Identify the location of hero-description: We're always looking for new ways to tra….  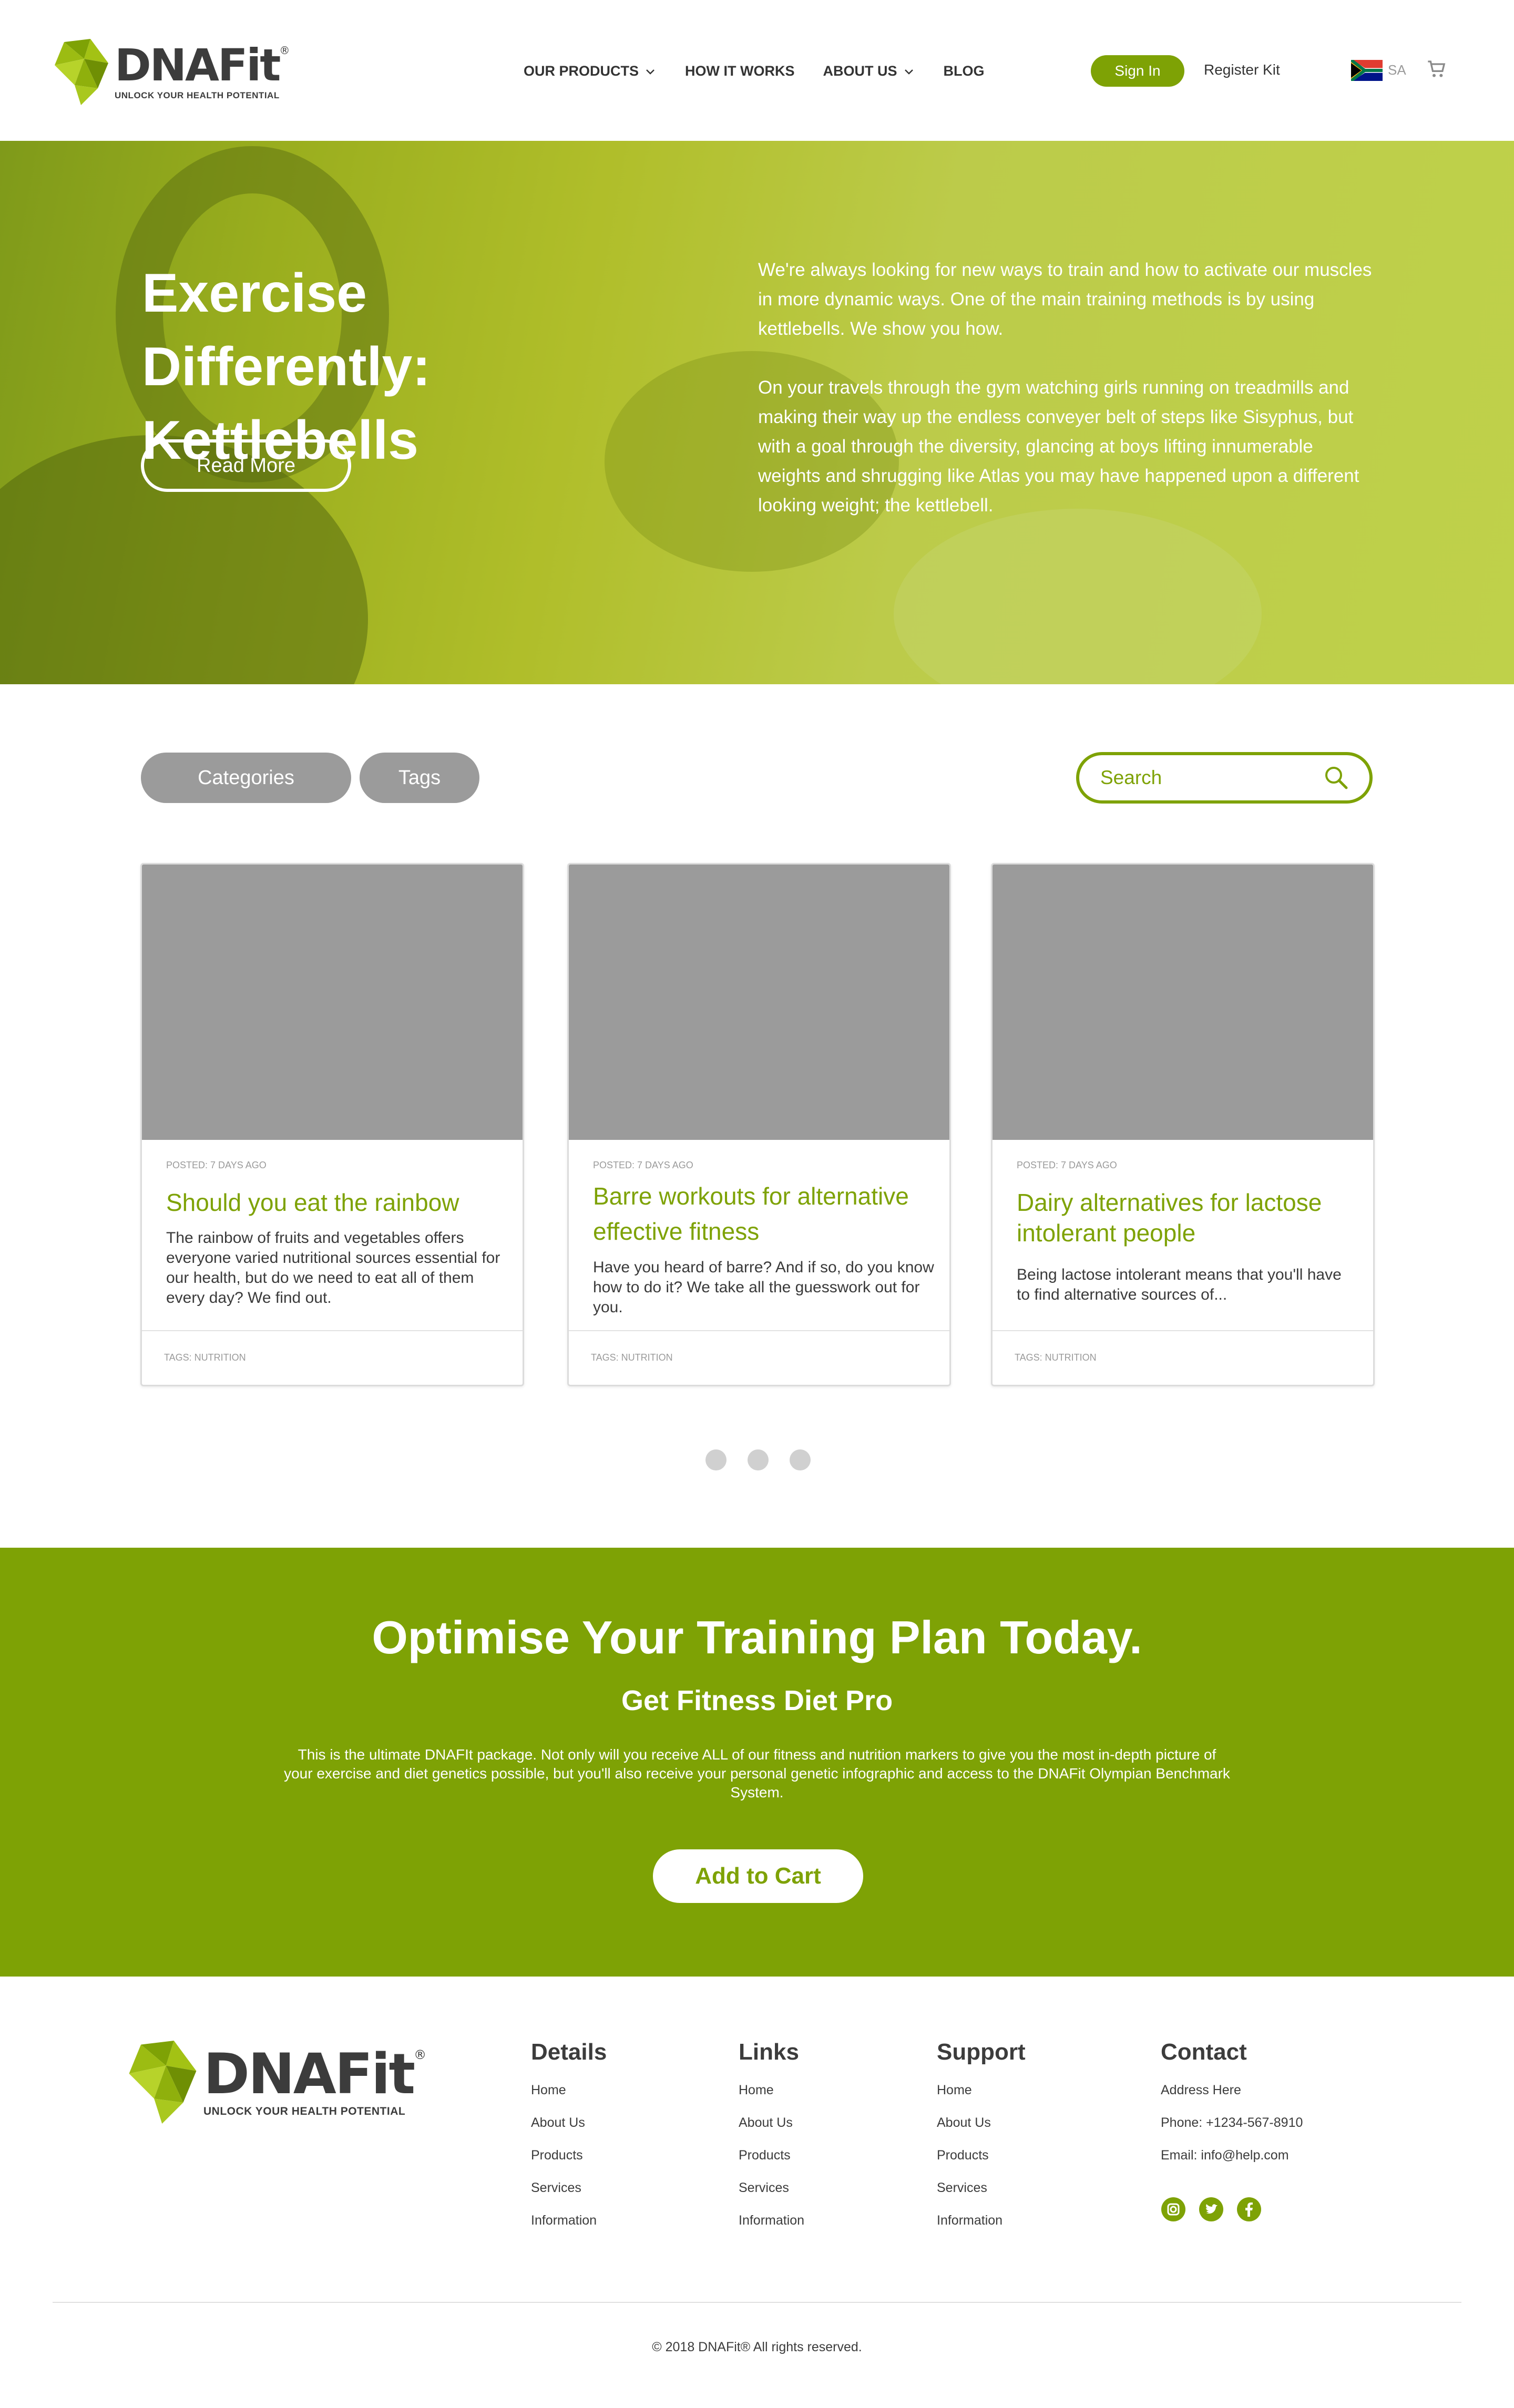
(1068, 387).